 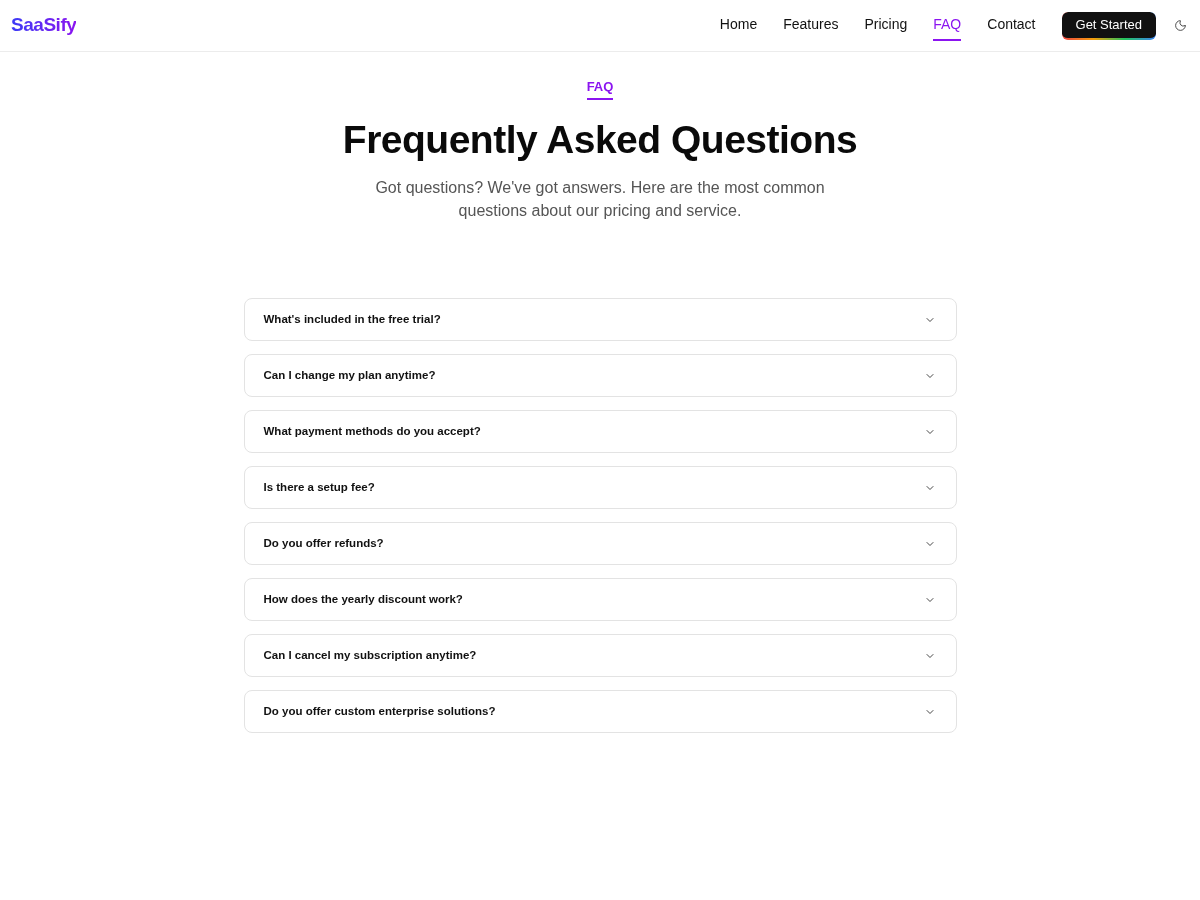 What do you see at coordinates (600, 375) in the screenshot?
I see `faq-question-row: Can I change my plan anytime?` at bounding box center [600, 375].